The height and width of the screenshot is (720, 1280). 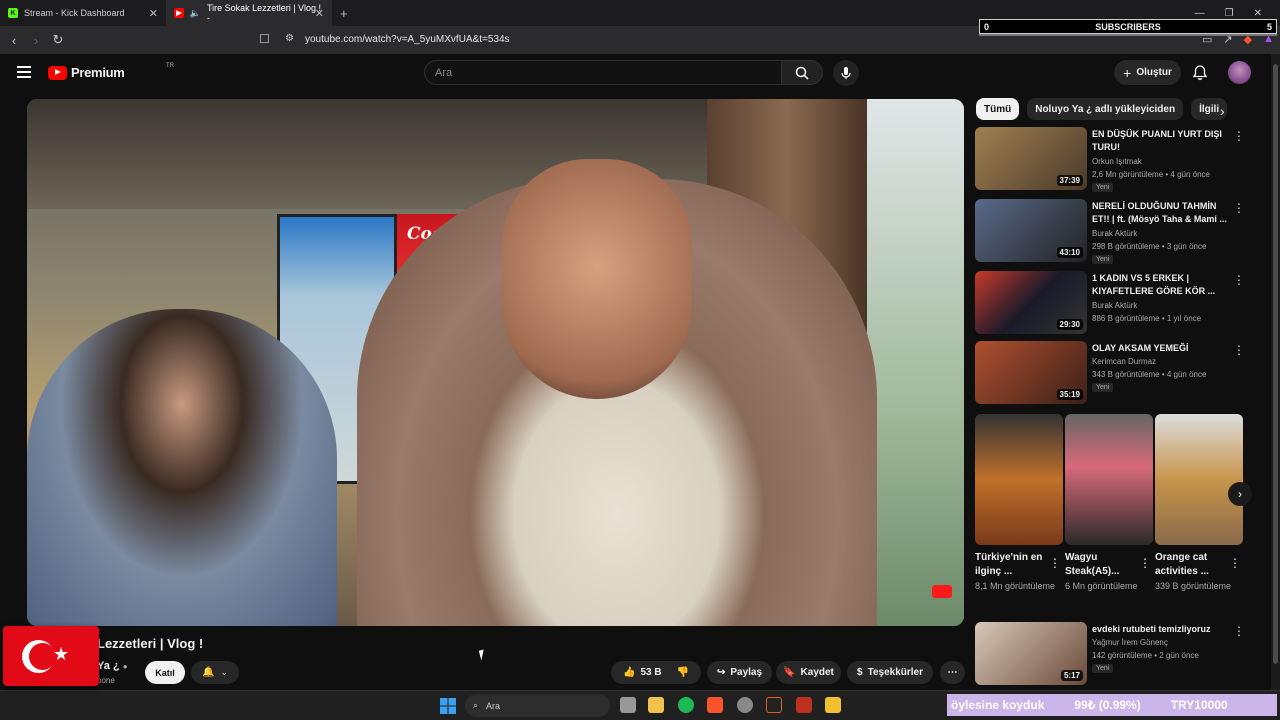 What do you see at coordinates (739, 672) in the screenshot?
I see `share-button: ↪ Paylaş` at bounding box center [739, 672].